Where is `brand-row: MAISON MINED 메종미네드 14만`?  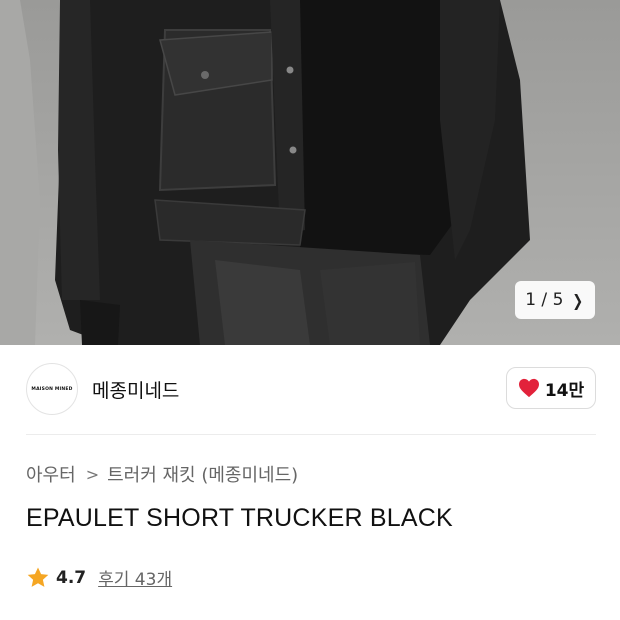 brand-row: MAISON MINED 메종미네드 14만 is located at coordinates (311, 389).